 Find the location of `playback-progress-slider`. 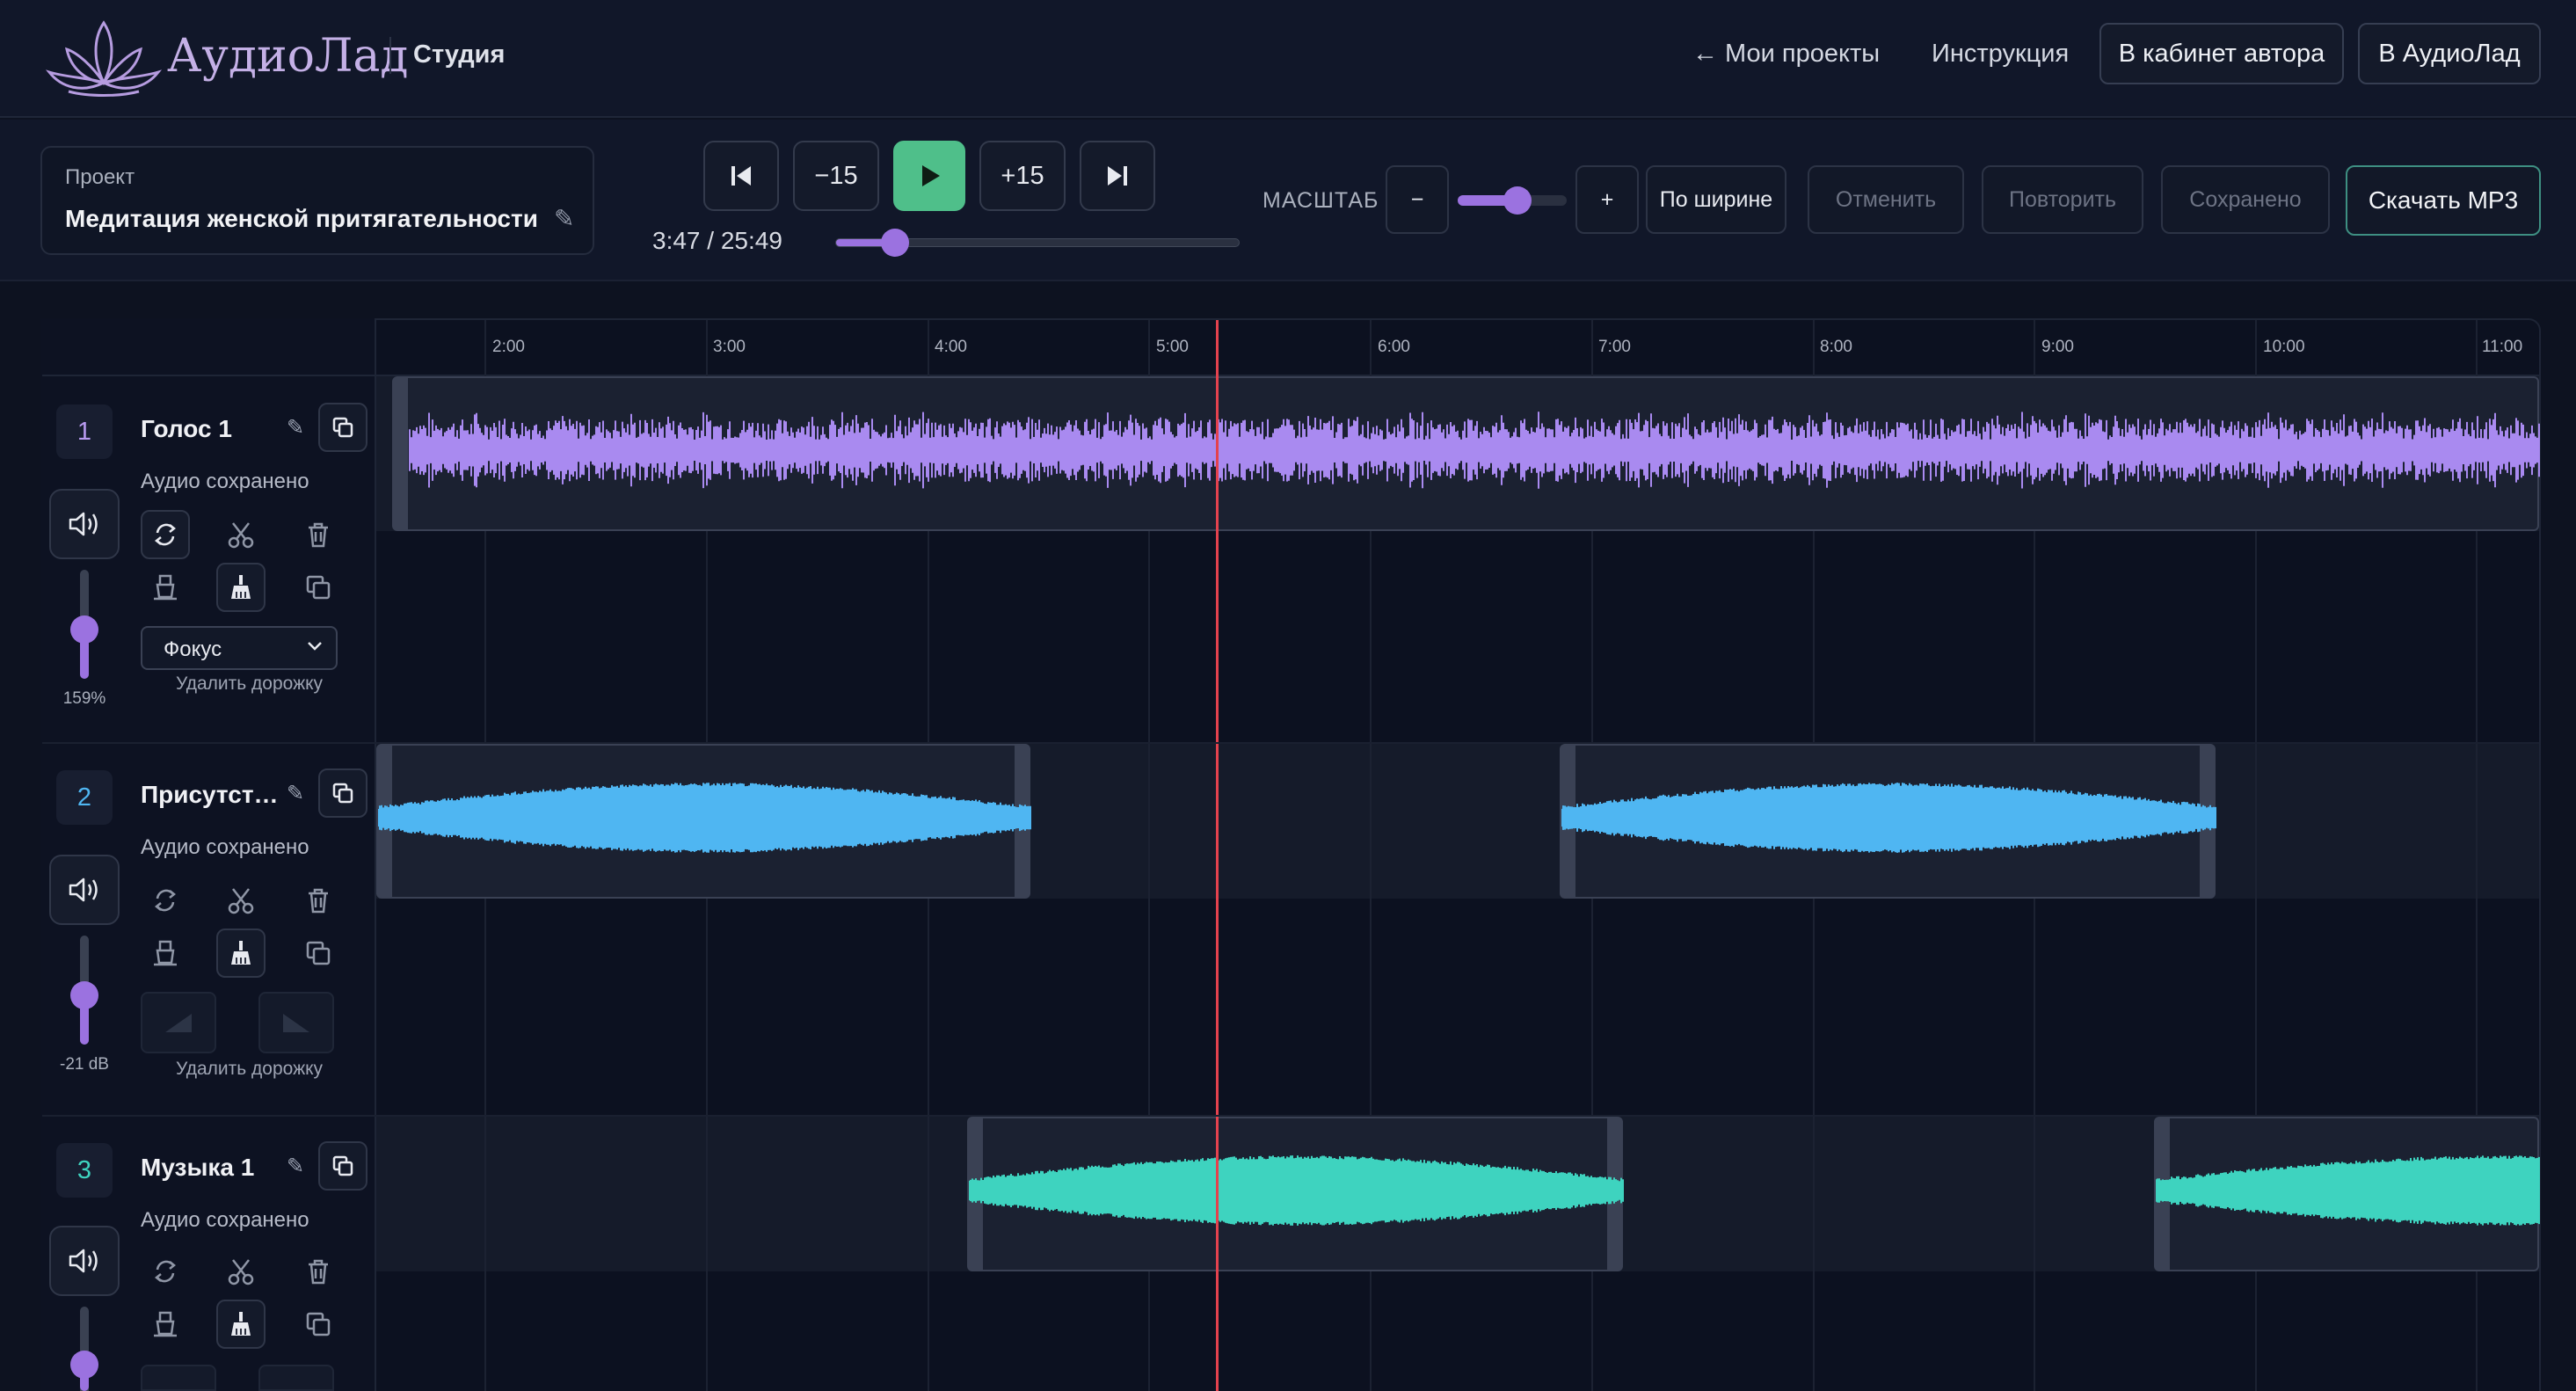

playback-progress-slider is located at coordinates (1037, 243).